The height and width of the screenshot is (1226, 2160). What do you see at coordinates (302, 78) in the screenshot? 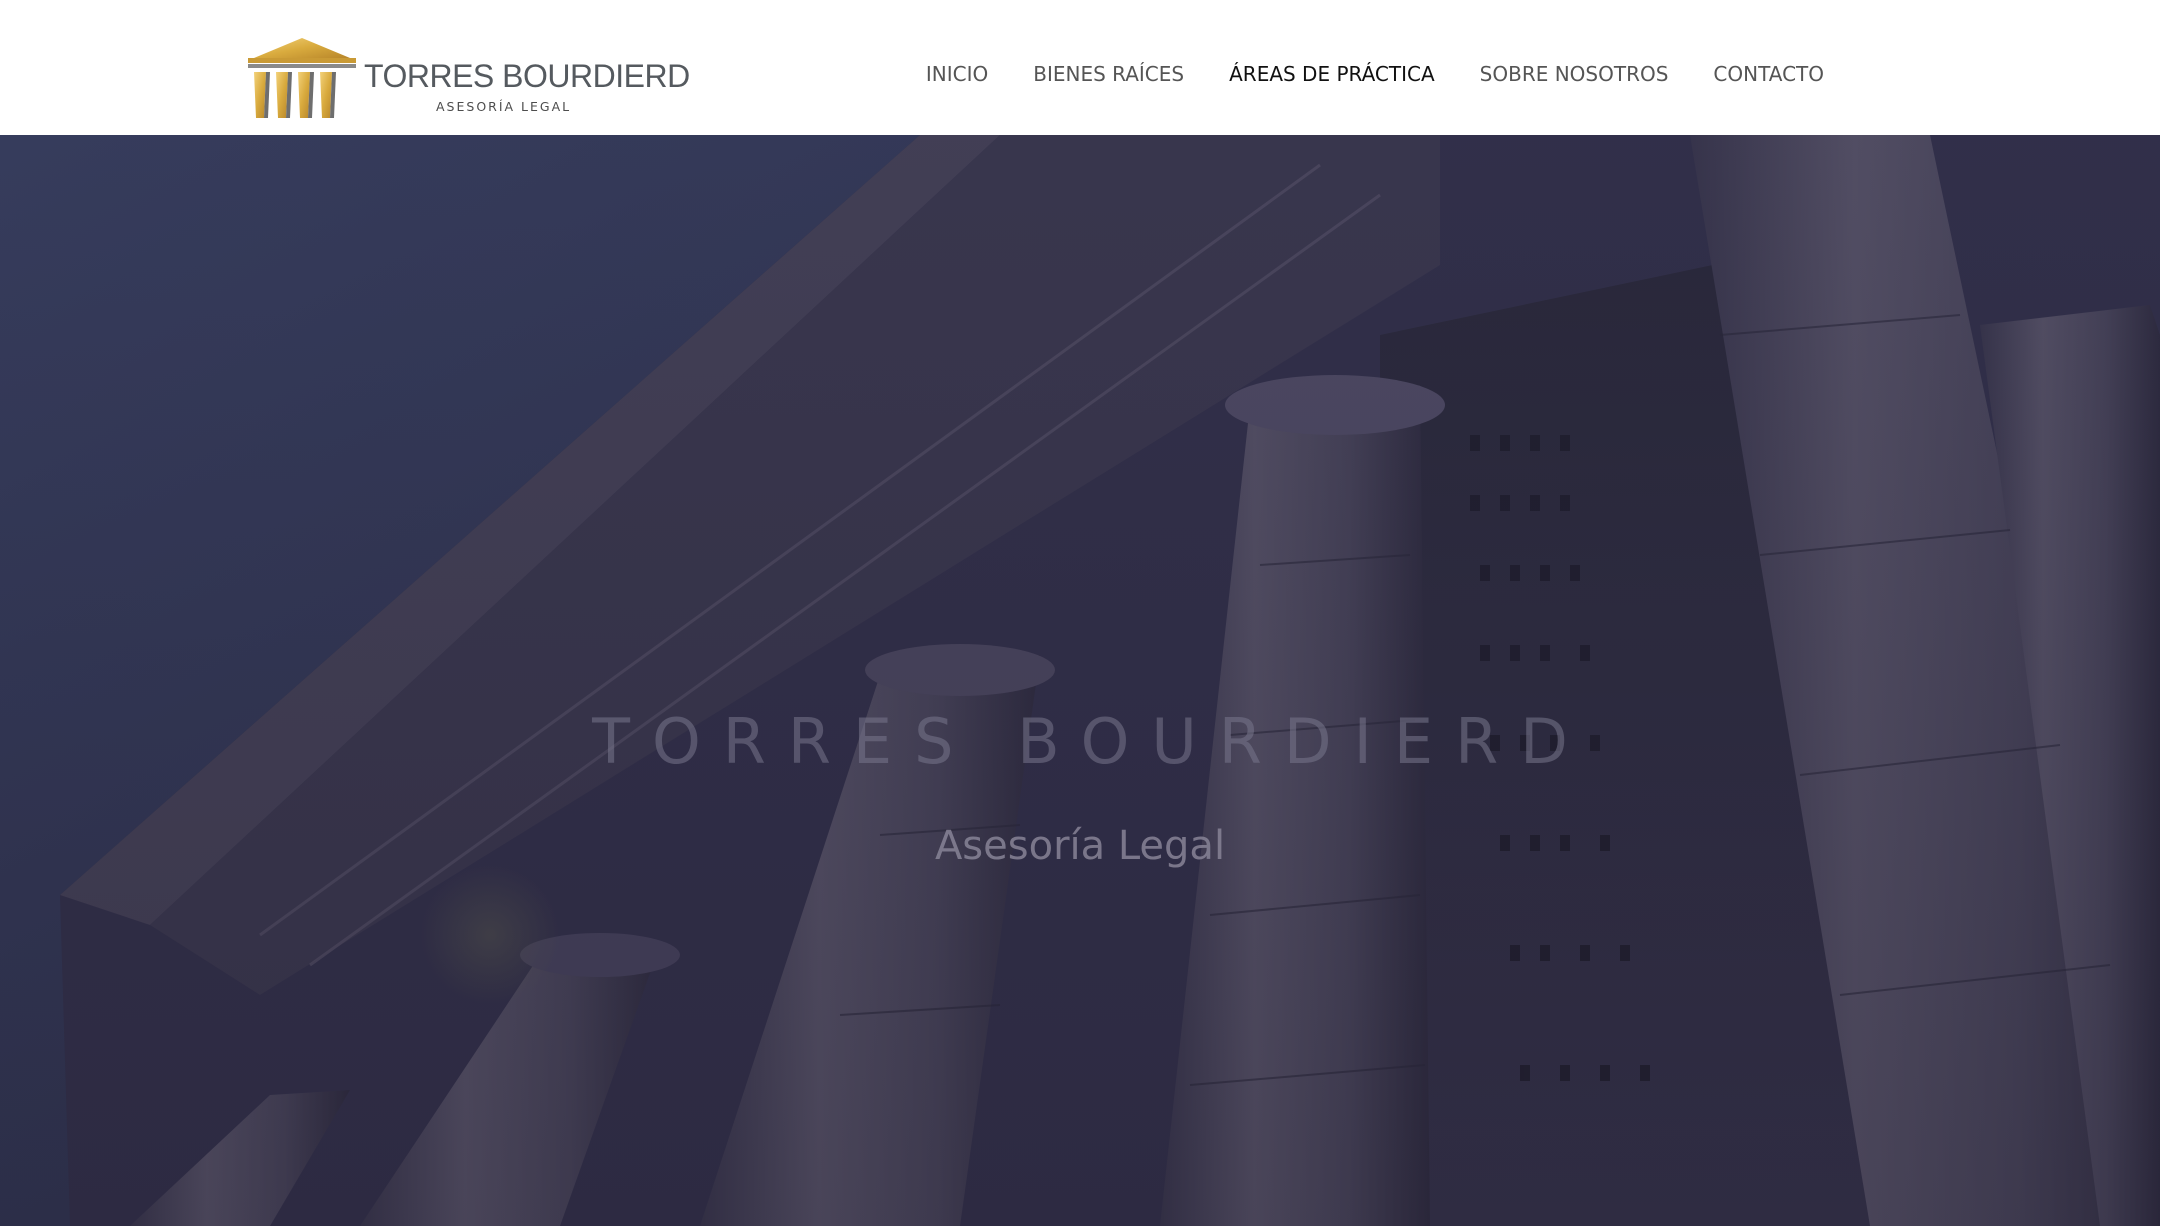
I see `temple-columns-icon` at bounding box center [302, 78].